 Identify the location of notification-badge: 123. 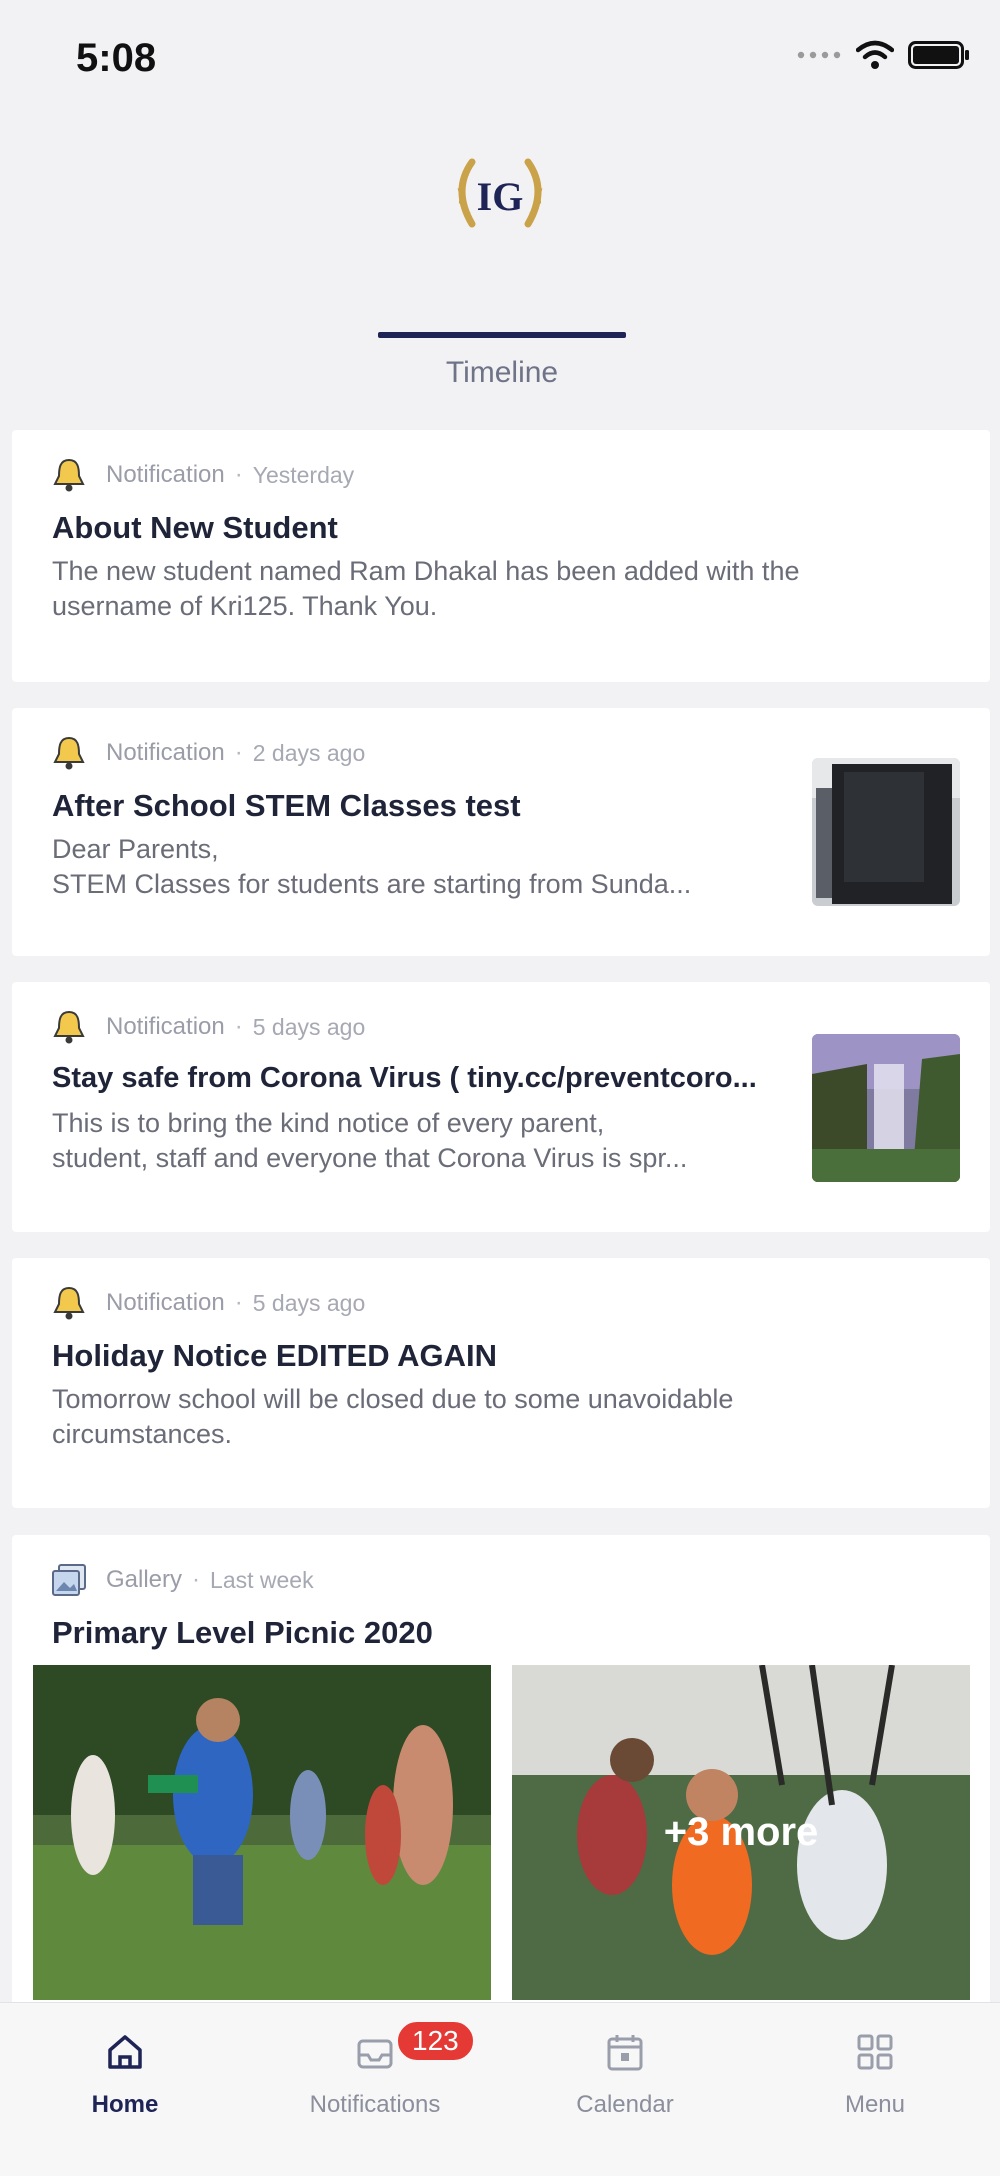
(435, 2041).